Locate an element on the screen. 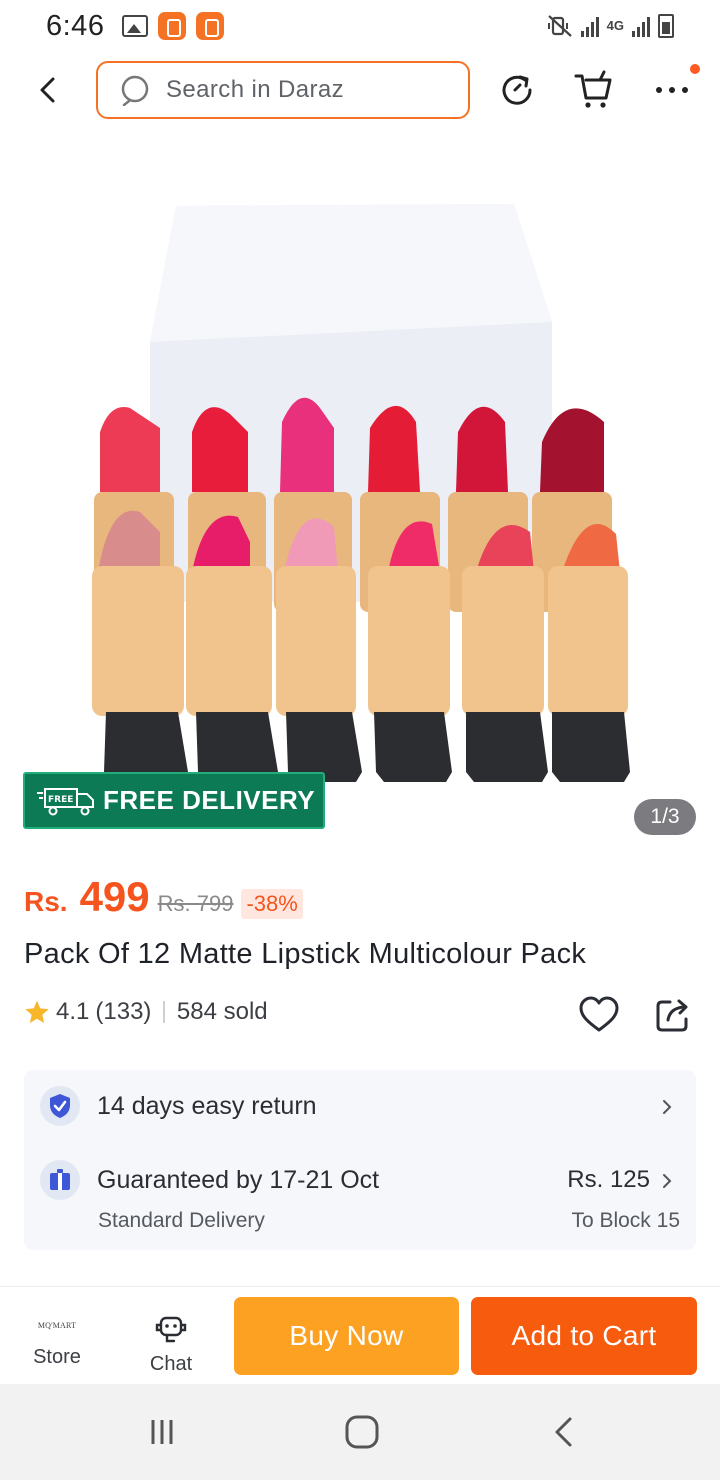 This screenshot has height=1480, width=720. cart-button is located at coordinates (594, 90).